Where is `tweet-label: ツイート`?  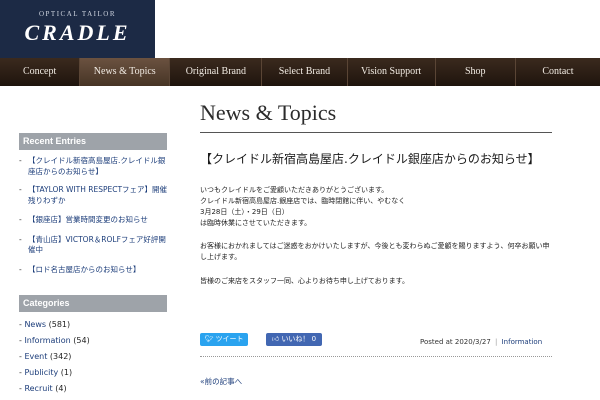 tweet-label: ツイート is located at coordinates (229, 339).